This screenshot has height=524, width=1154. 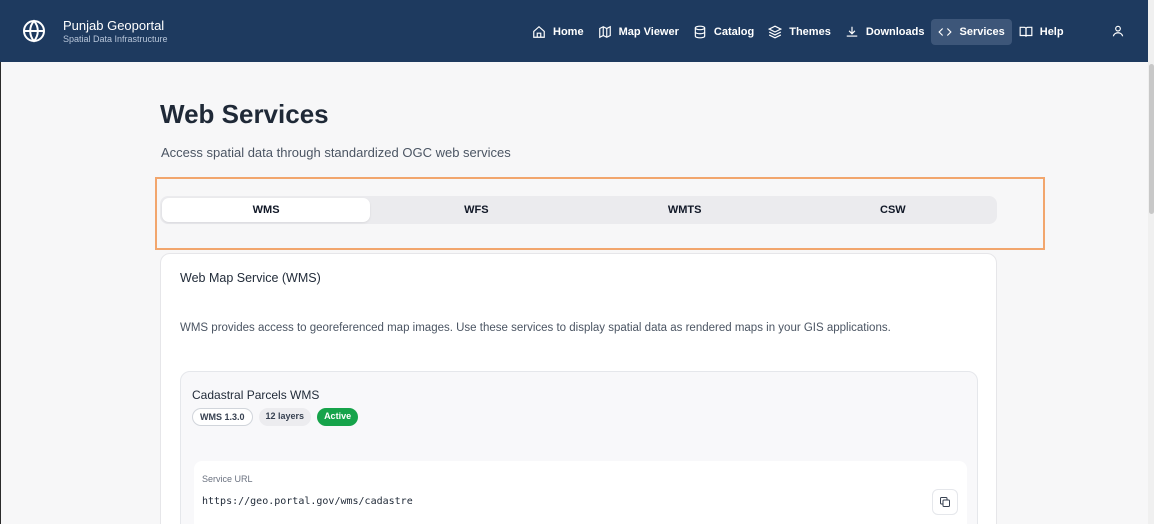 I want to click on window-edge, so click(x=0, y=293).